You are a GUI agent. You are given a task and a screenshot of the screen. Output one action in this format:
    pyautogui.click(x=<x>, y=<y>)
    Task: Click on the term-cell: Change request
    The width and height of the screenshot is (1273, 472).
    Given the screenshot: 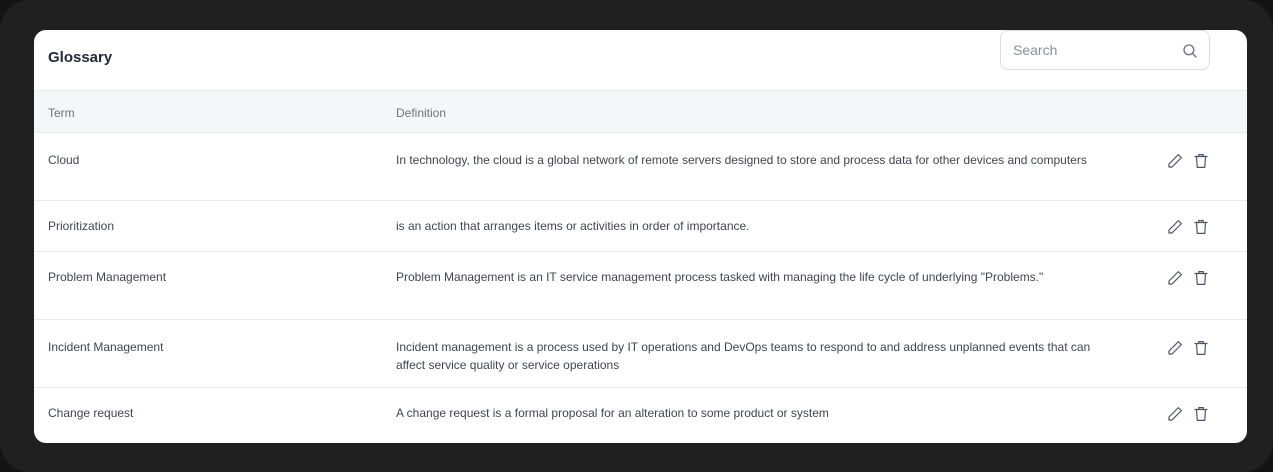 What is the action you would take?
    pyautogui.click(x=91, y=413)
    